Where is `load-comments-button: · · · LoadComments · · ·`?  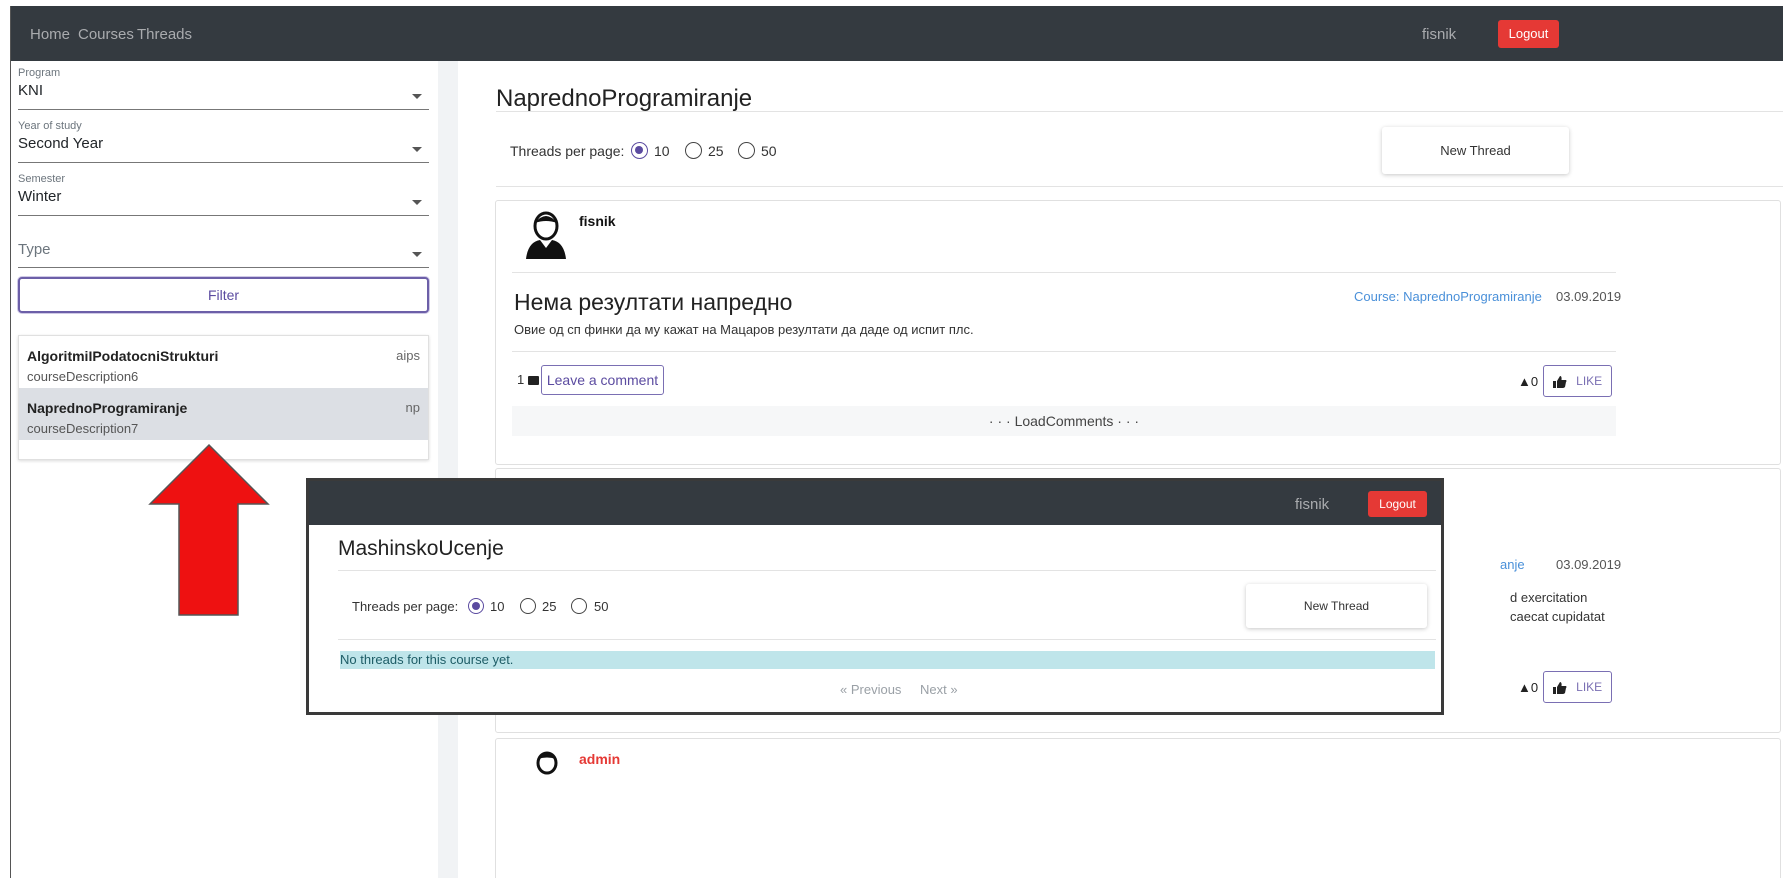
load-comments-button: · · · LoadComments · · · is located at coordinates (1064, 421).